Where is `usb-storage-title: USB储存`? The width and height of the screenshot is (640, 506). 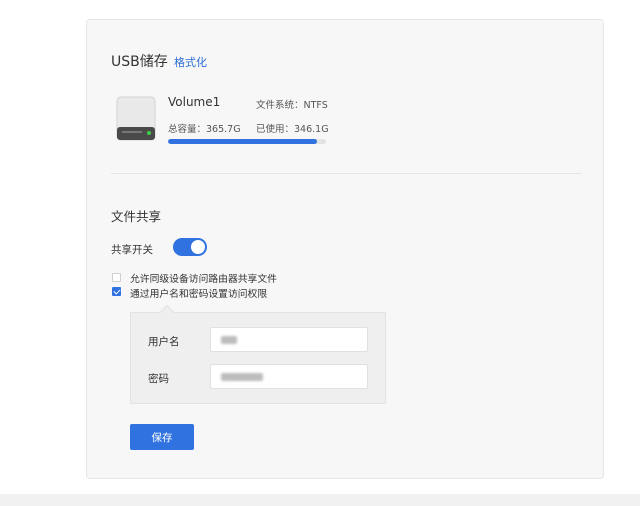
usb-storage-title: USB储存 is located at coordinates (139, 62).